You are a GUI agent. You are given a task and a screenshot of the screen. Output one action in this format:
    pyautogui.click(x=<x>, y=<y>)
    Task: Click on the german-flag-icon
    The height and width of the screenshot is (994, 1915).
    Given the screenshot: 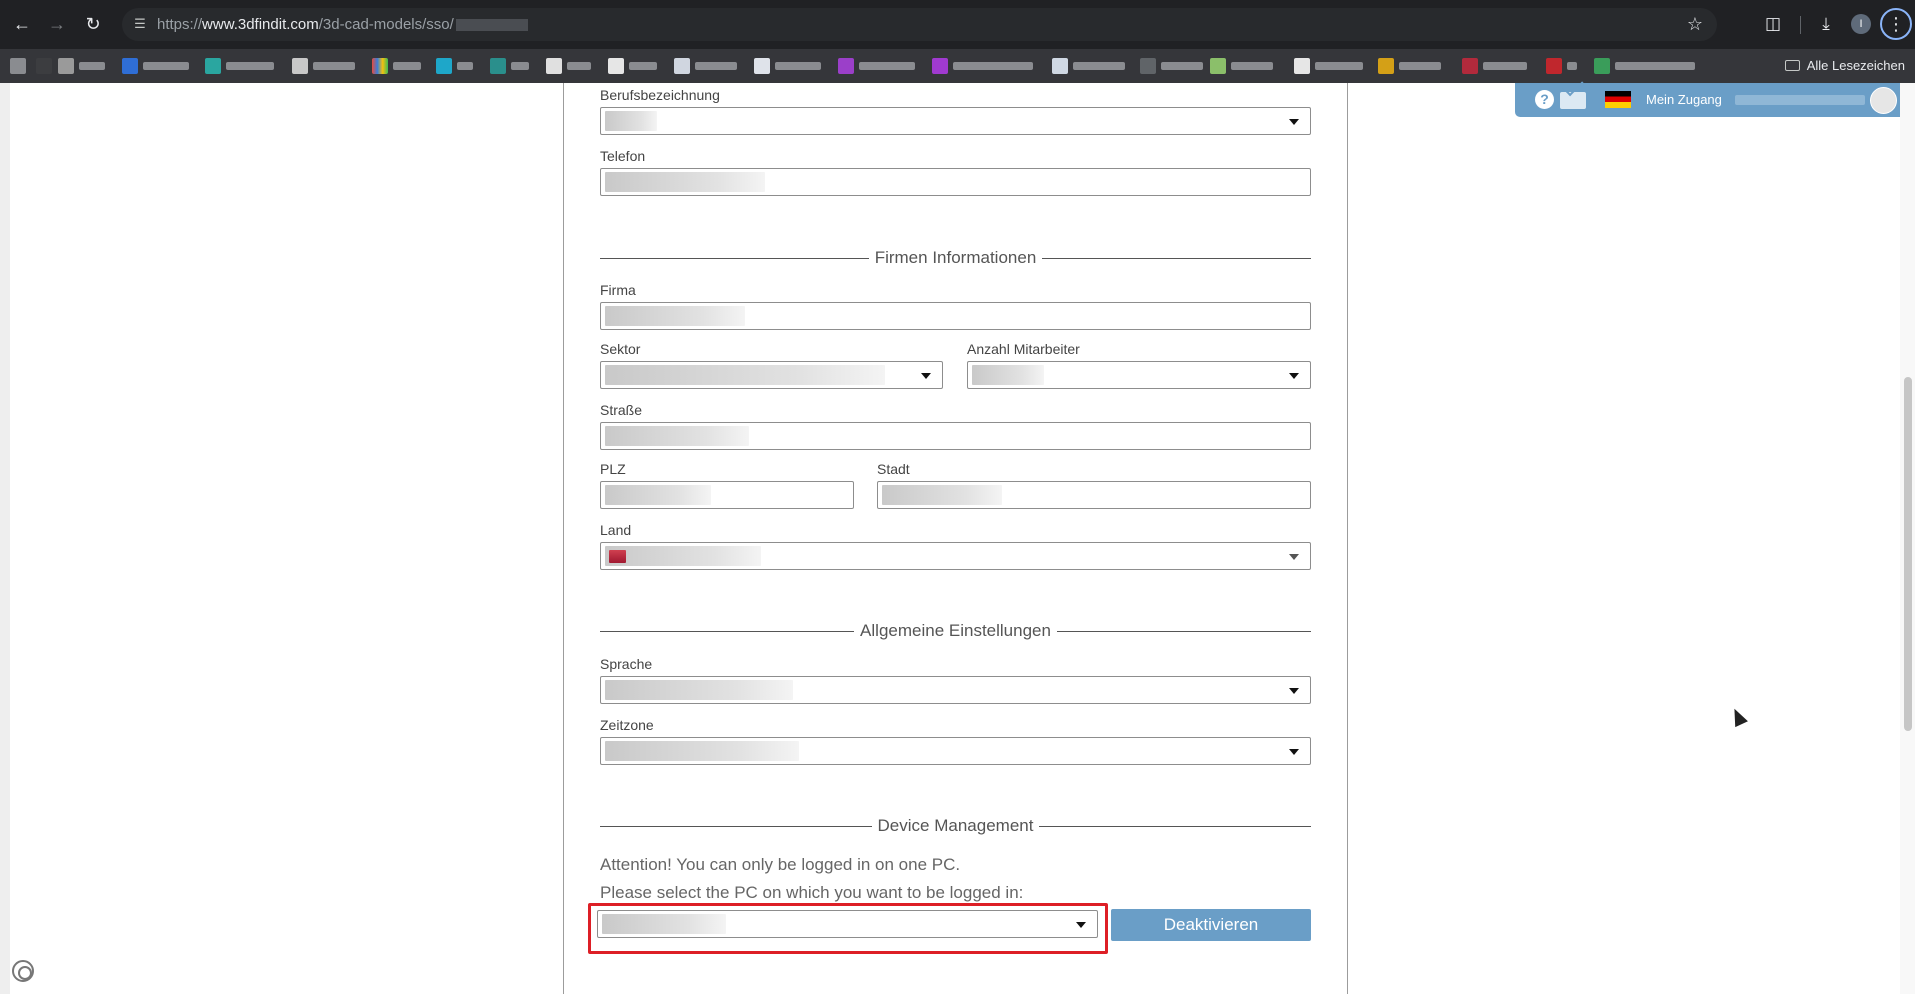 What is the action you would take?
    pyautogui.click(x=1618, y=99)
    